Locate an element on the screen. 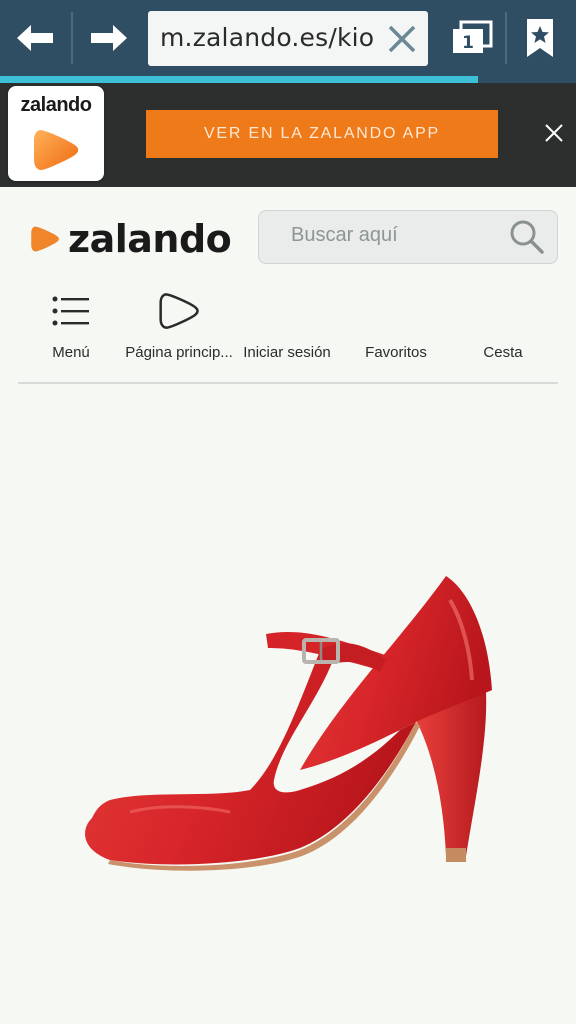 The height and width of the screenshot is (1024, 576). arrow-left-icon is located at coordinates (35, 38).